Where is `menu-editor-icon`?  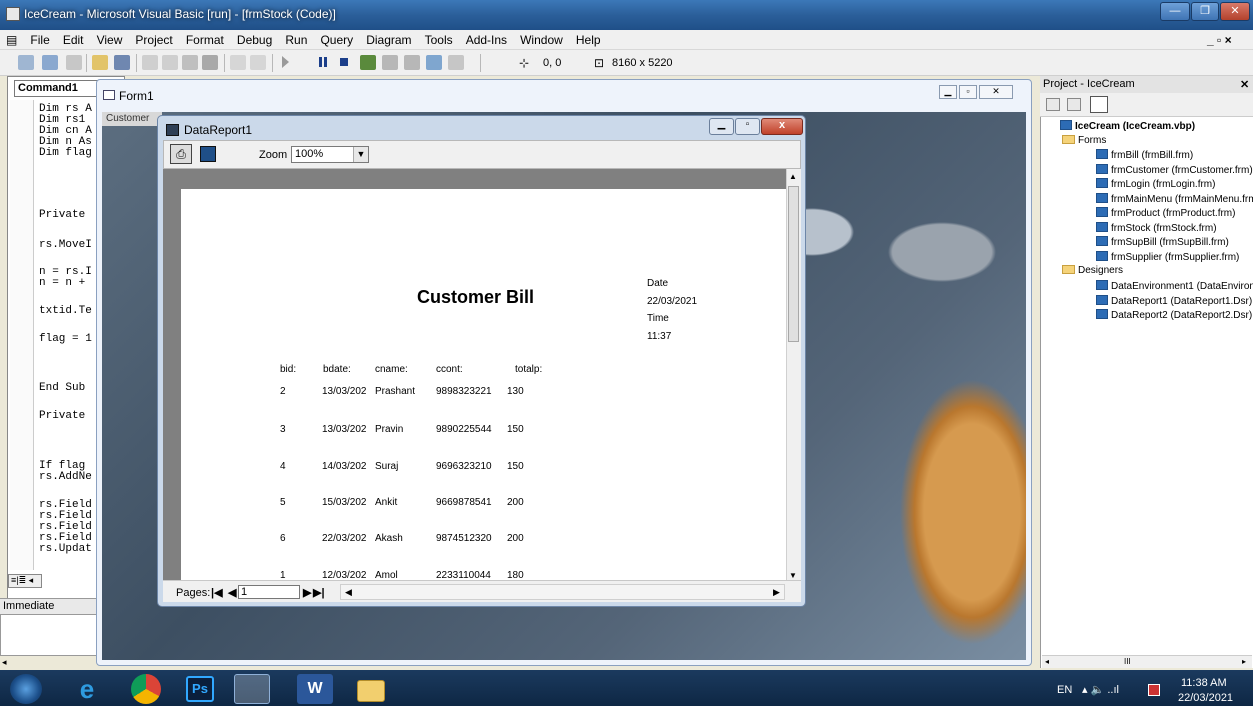
menu-editor-icon is located at coordinates (74, 62).